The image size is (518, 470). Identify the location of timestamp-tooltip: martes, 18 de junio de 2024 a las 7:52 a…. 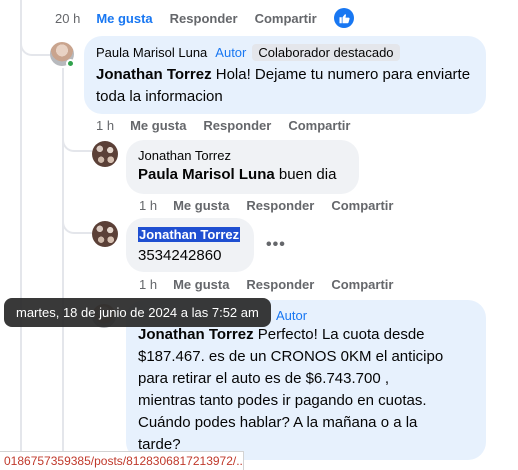
(137, 312).